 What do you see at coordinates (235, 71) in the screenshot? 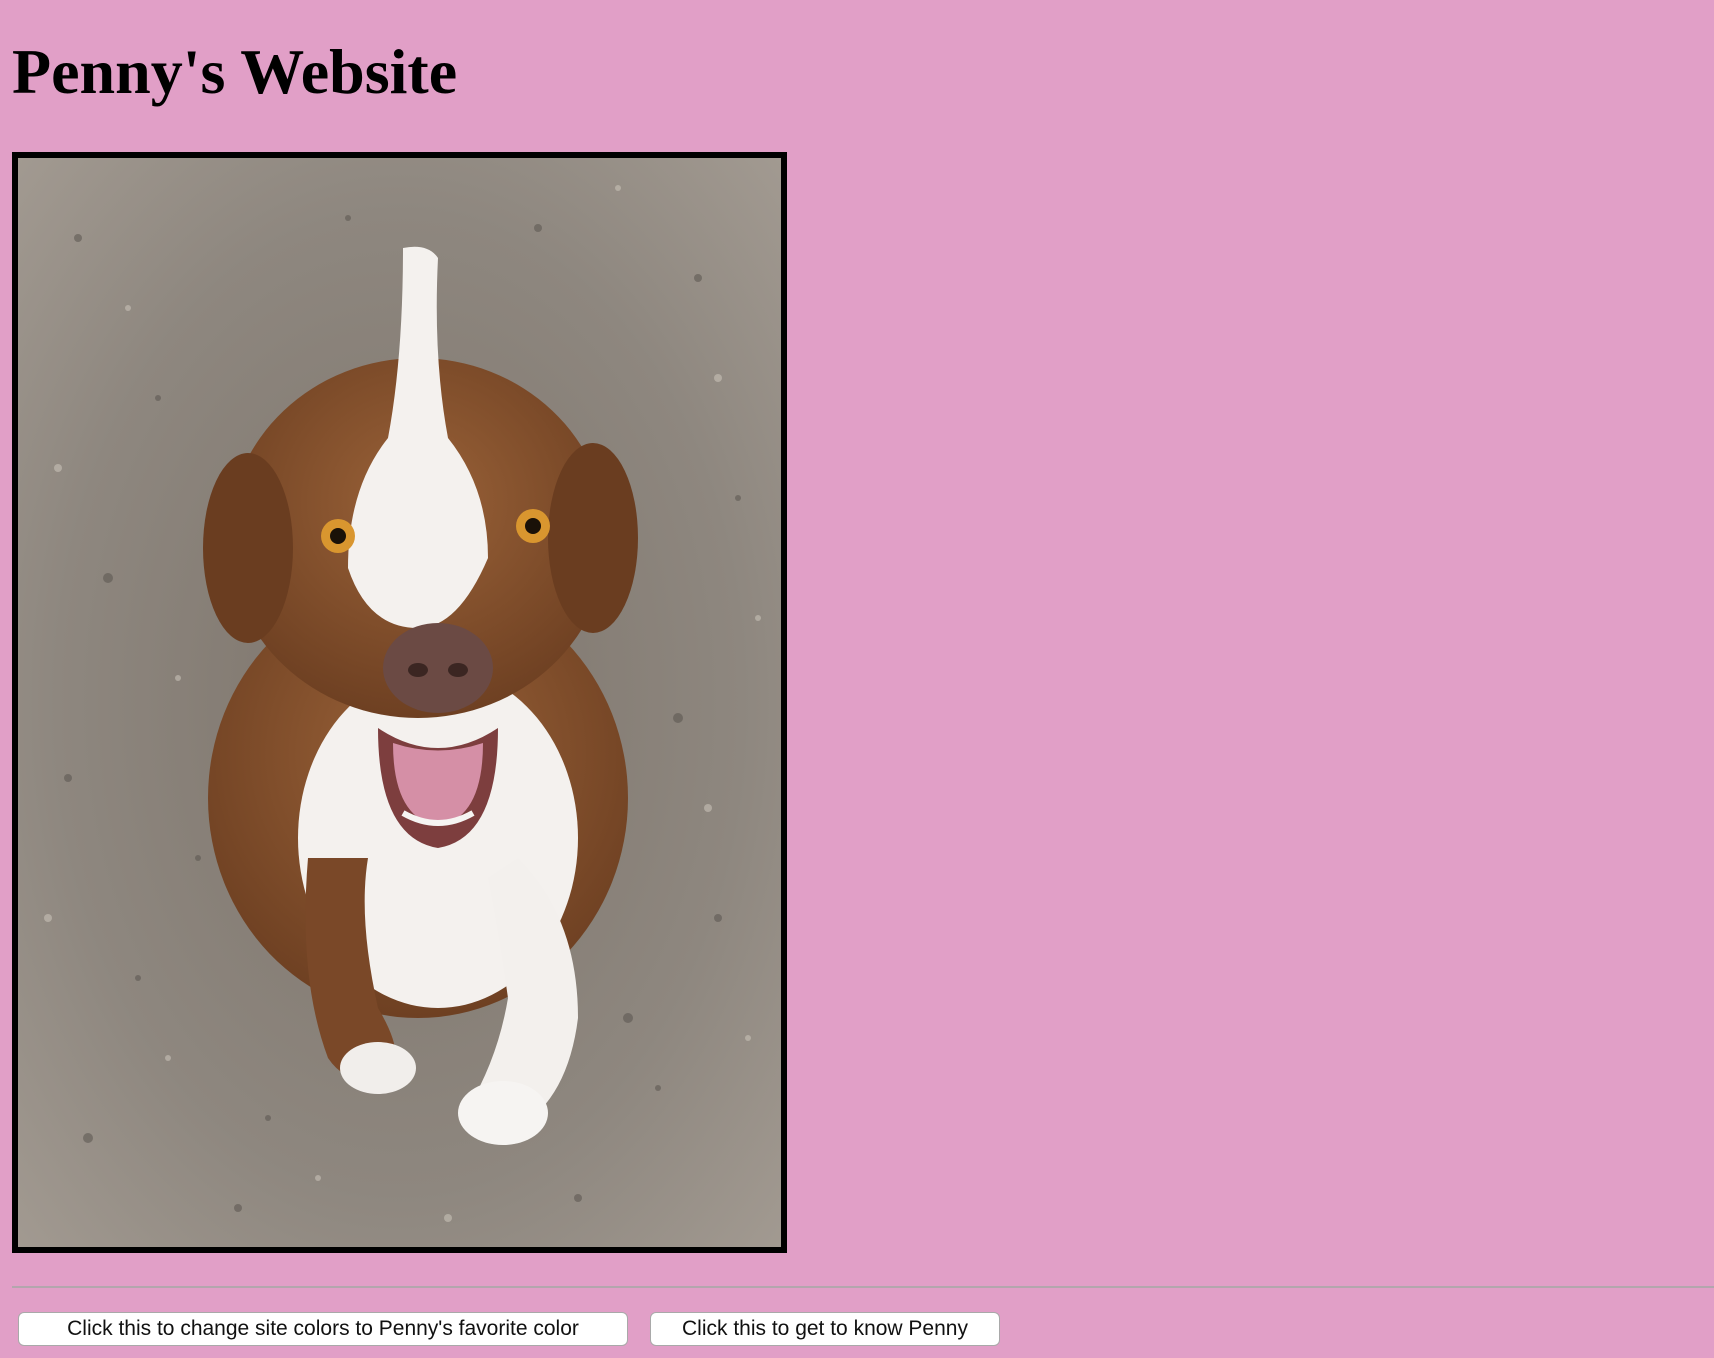
I see `page-title: Penny's Website` at bounding box center [235, 71].